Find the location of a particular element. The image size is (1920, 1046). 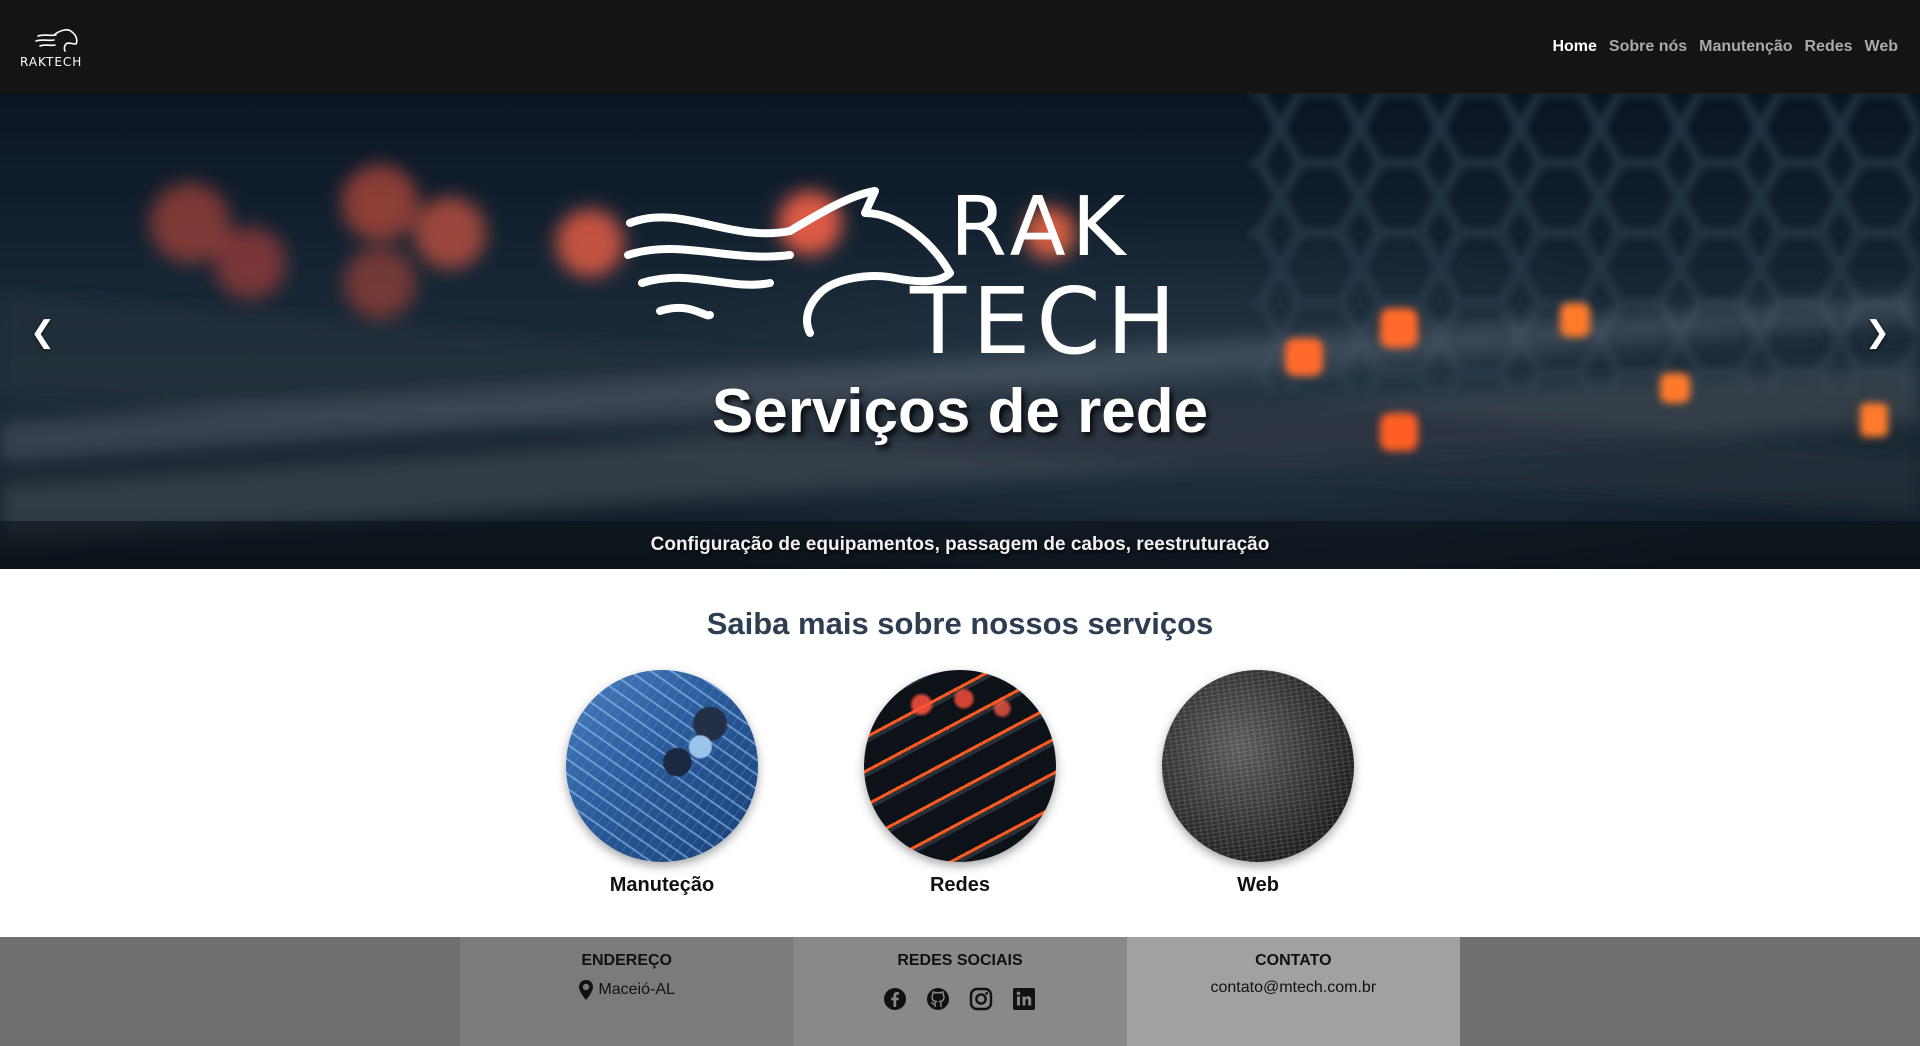

service-card-manutencao: Manuteção is located at coordinates (662, 783).